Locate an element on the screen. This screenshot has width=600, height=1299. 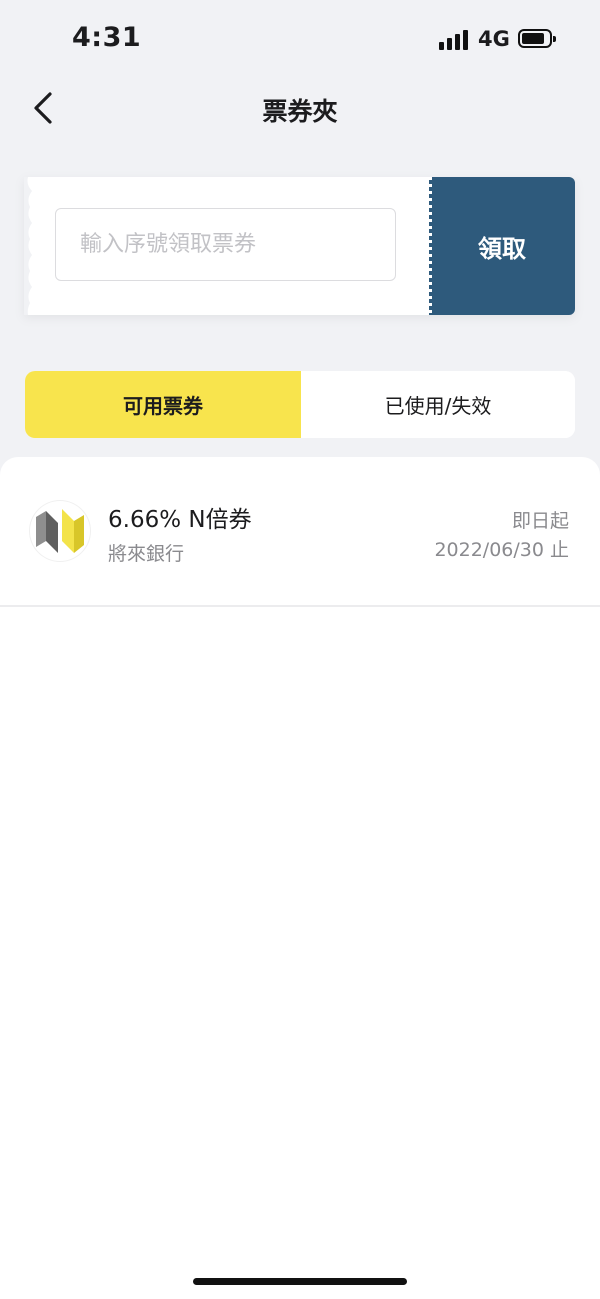
status-bar: 4:31 4G is located at coordinates (300, 40).